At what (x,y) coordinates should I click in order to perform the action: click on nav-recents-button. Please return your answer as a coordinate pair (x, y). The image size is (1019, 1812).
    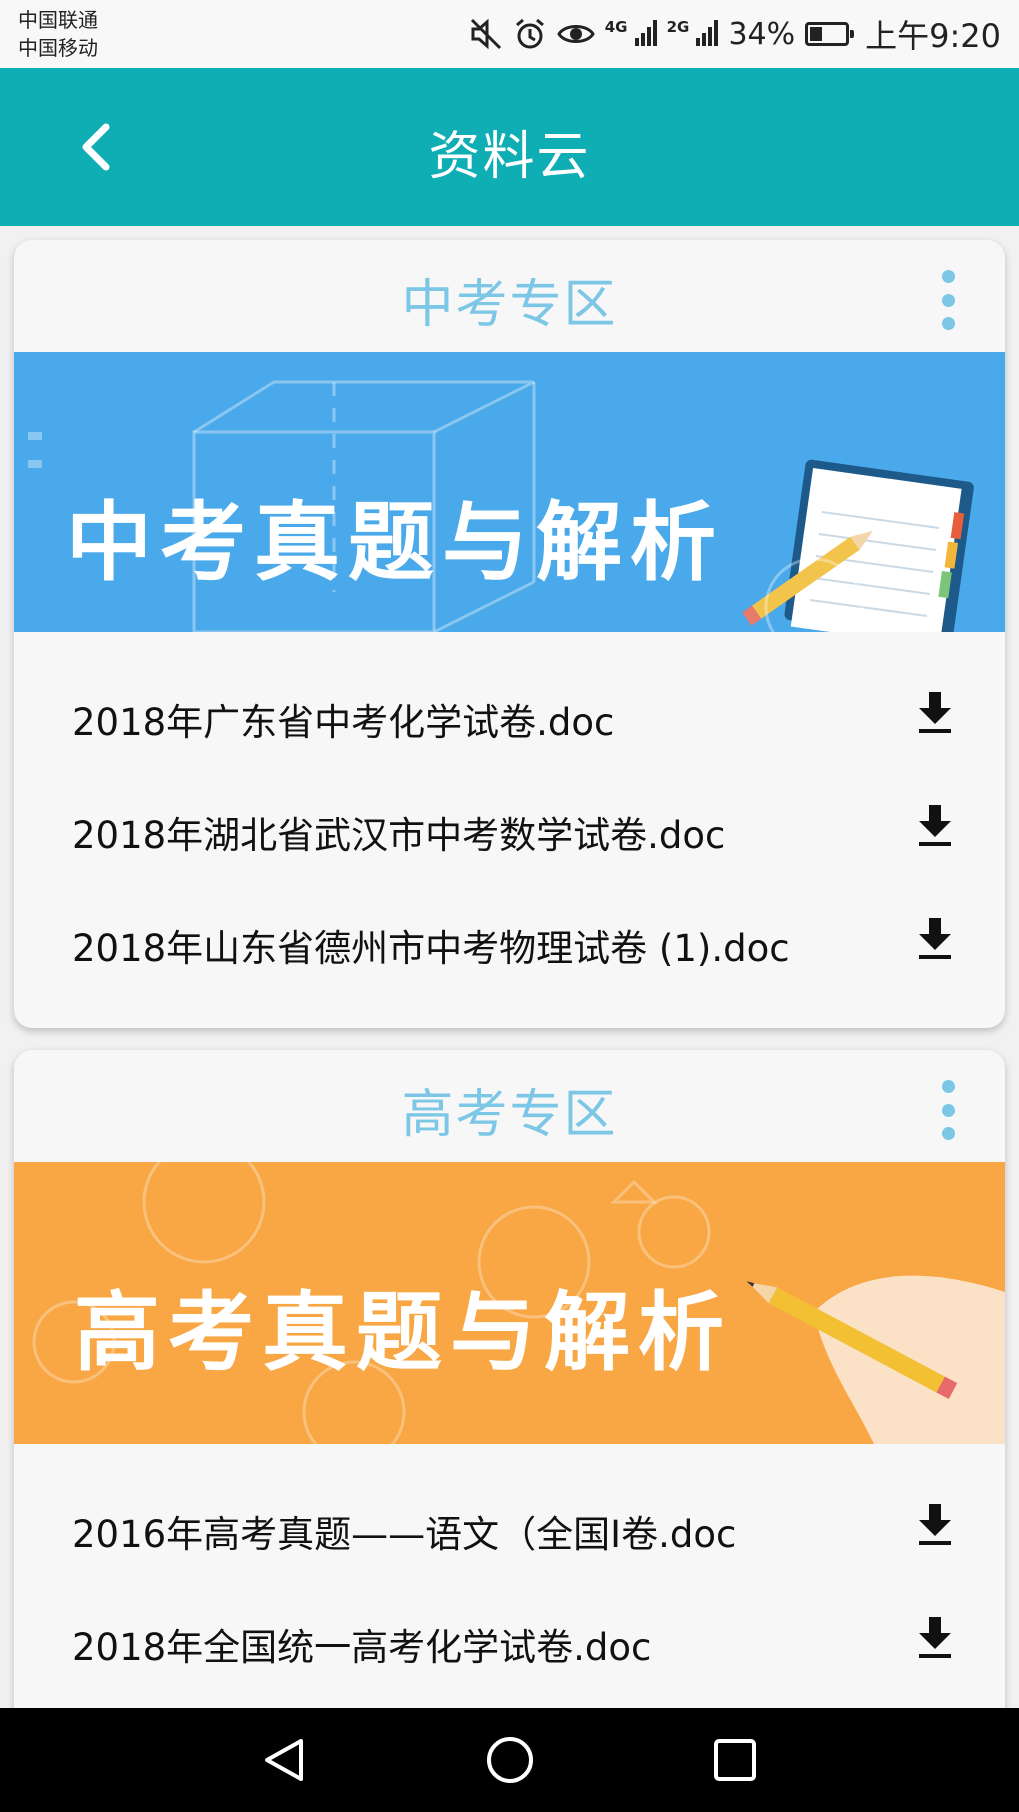
    Looking at the image, I should click on (735, 1760).